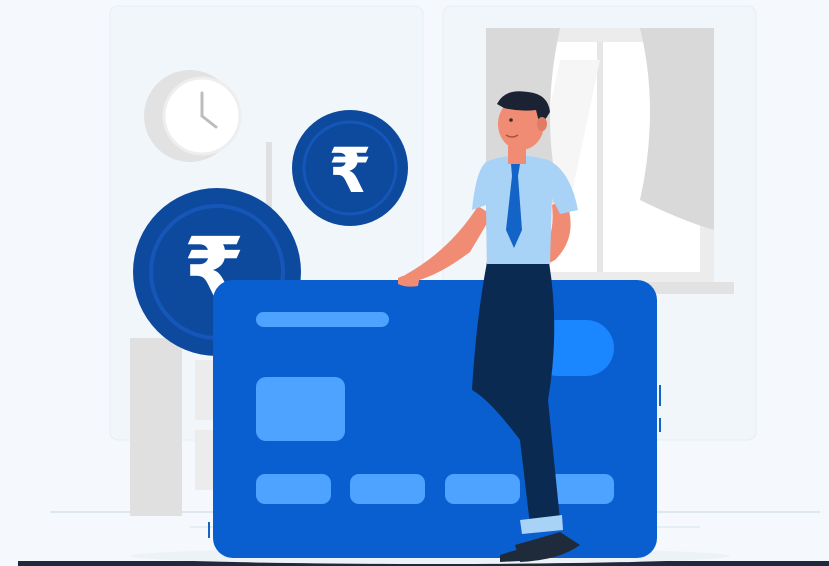  I want to click on rupee-coin-small: ₹, so click(350, 168).